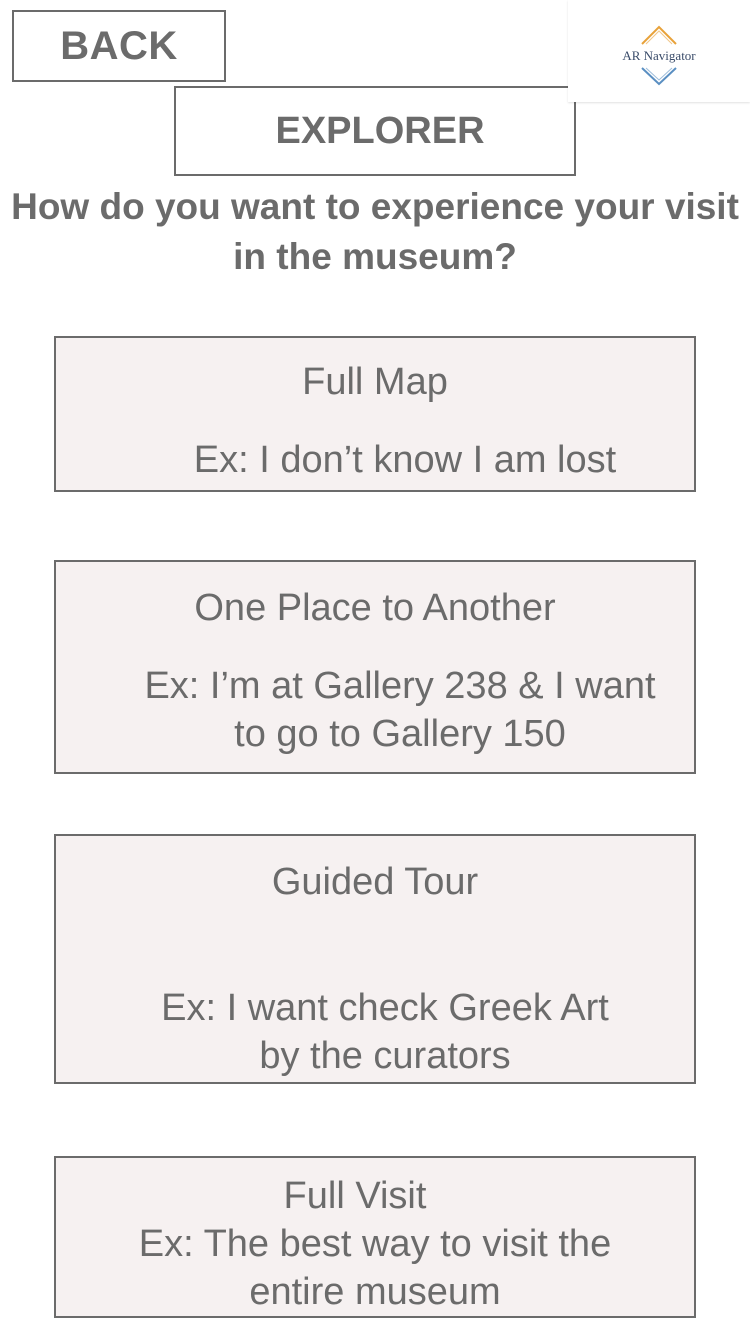  What do you see at coordinates (375, 608) in the screenshot?
I see `option-title: One Place to Another` at bounding box center [375, 608].